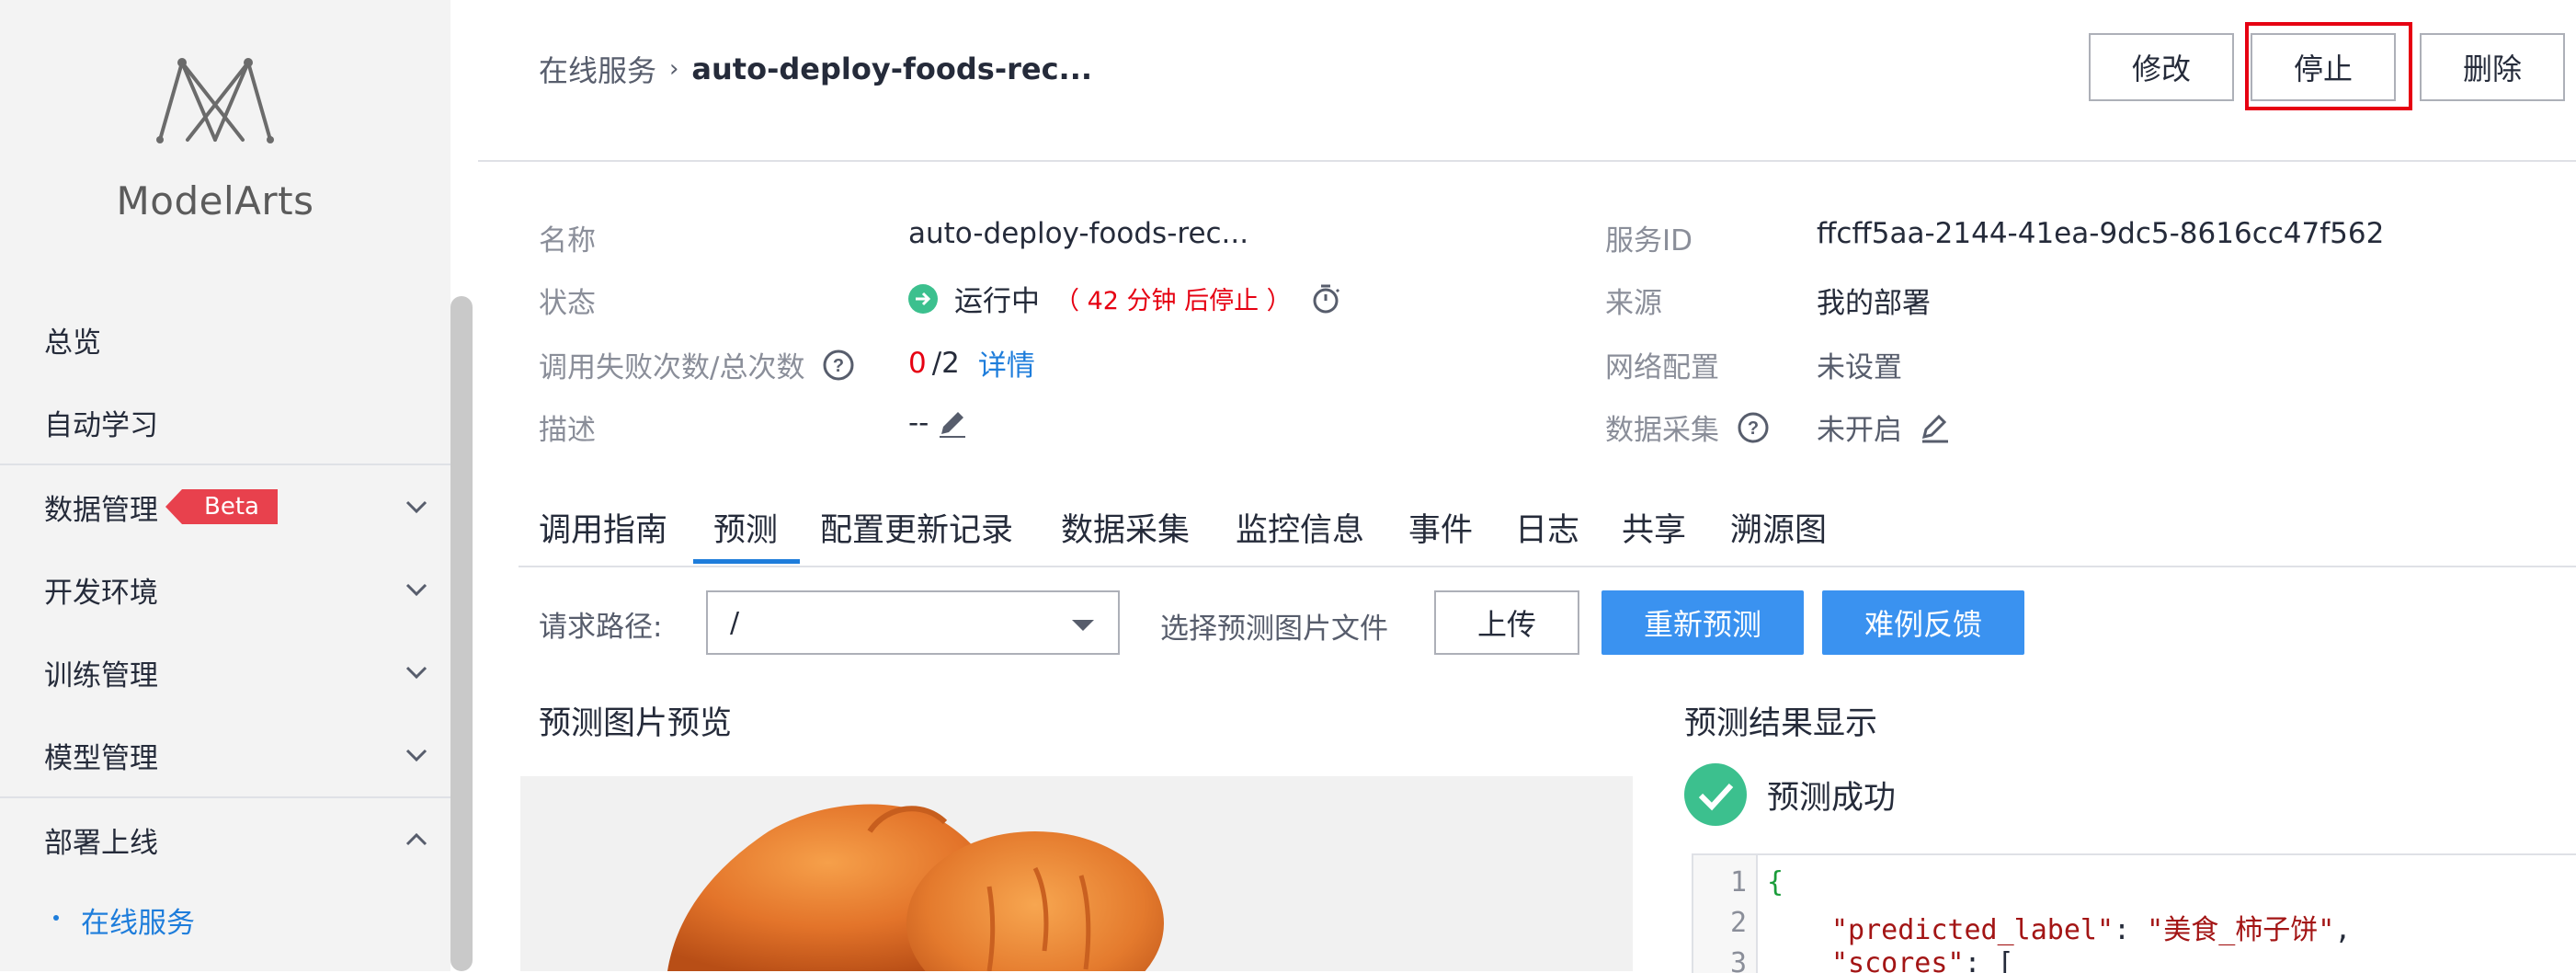  What do you see at coordinates (597, 69) in the screenshot?
I see `breadcrumb-parent: 在线服务` at bounding box center [597, 69].